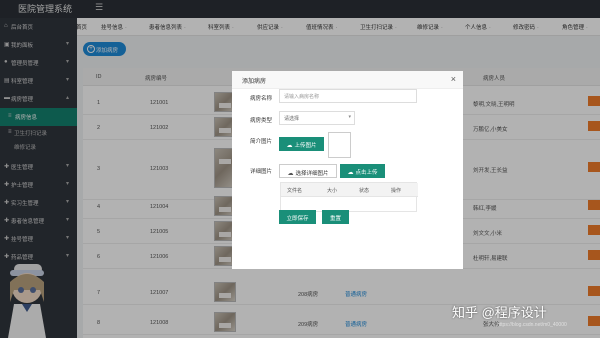 This screenshot has width=600, height=338. I want to click on detail-image-label: 详细图片, so click(261, 172).